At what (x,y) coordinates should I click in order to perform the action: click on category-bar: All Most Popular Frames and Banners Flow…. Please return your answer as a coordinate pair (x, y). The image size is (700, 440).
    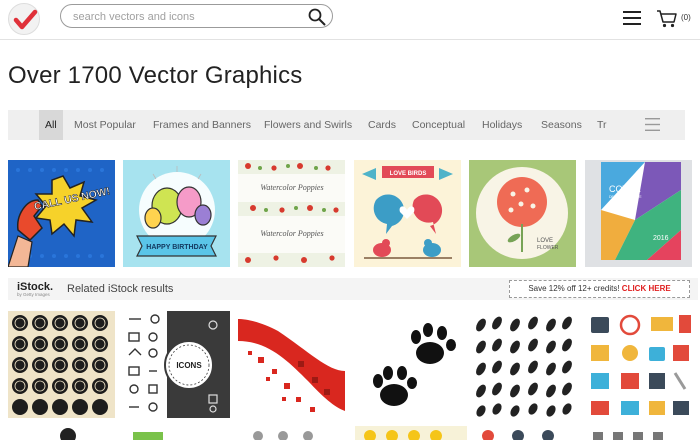
    Looking at the image, I should click on (346, 125).